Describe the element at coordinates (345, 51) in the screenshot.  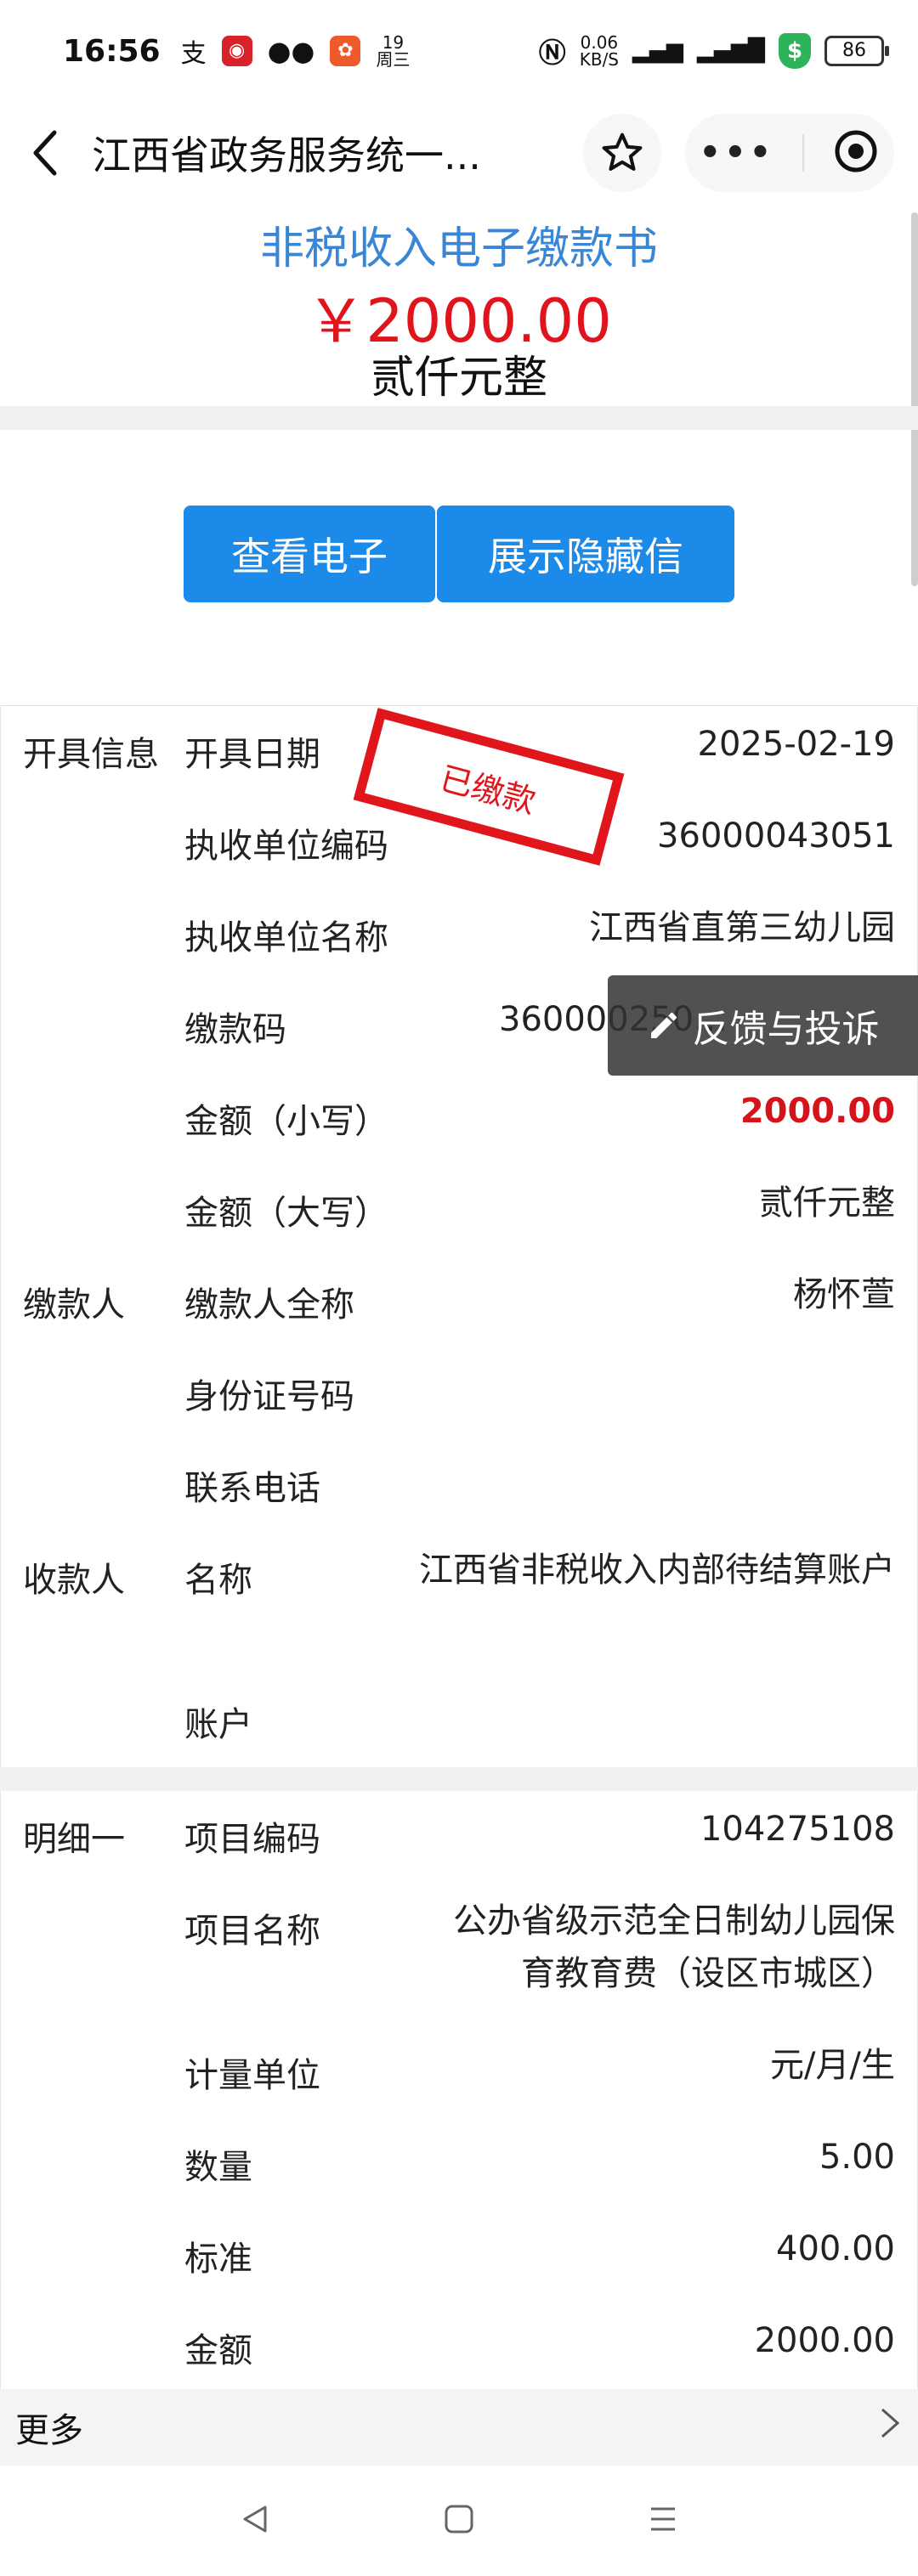
I see `shopping-app-icon: ✿` at that location.